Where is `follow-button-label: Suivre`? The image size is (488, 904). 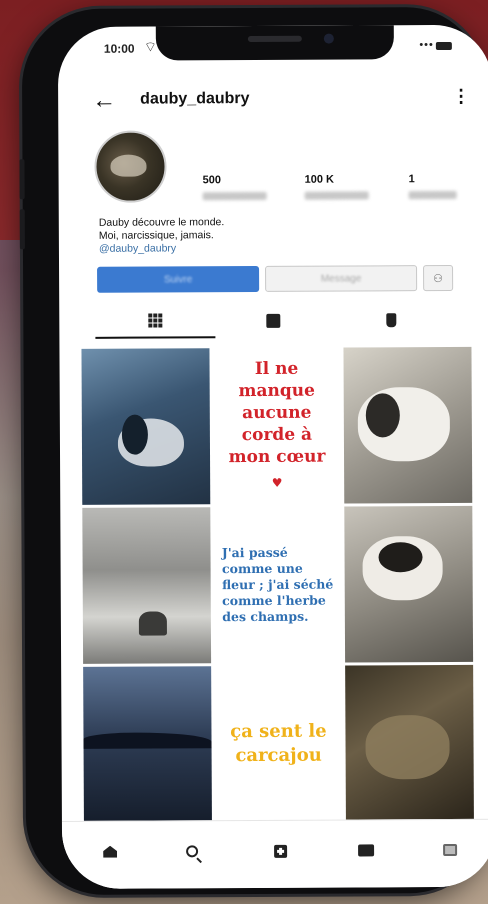 follow-button-label: Suivre is located at coordinates (178, 279).